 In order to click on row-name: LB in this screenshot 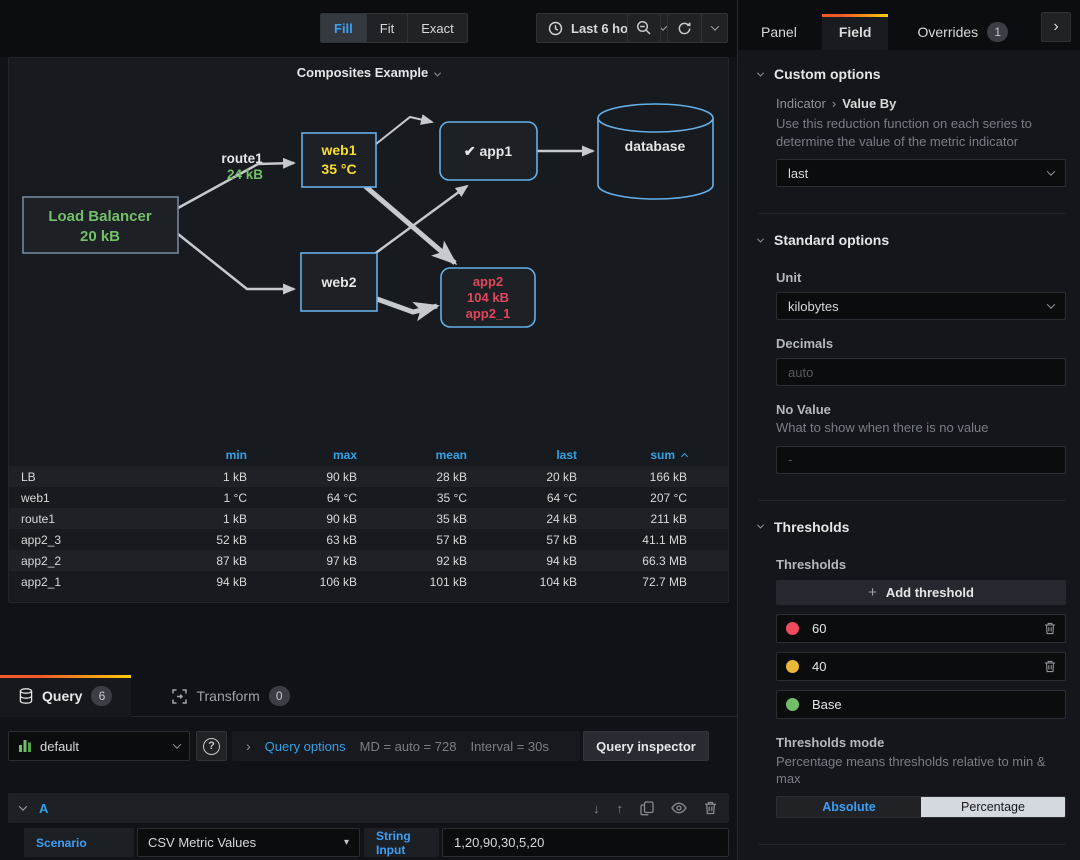, I will do `click(28, 476)`.